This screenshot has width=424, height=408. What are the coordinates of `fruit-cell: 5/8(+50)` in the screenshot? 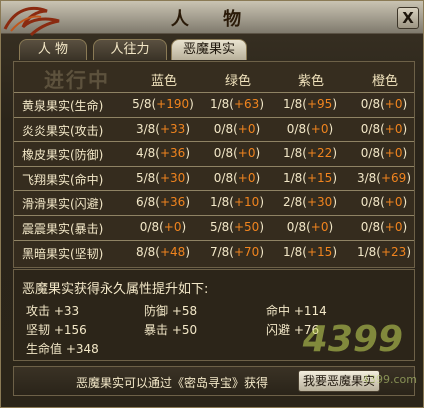 It's located at (237, 227).